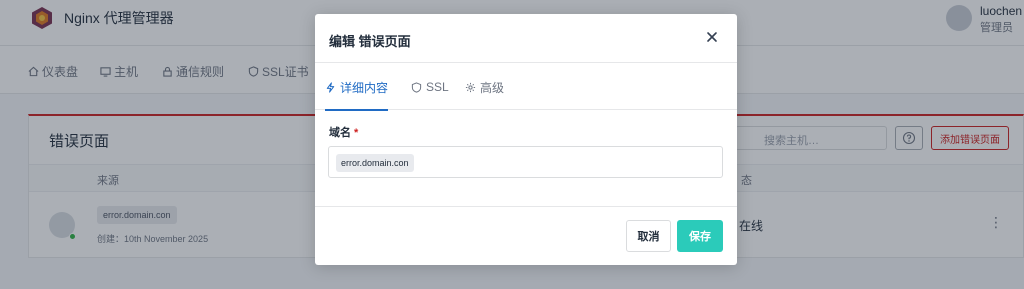 The image size is (1024, 289). What do you see at coordinates (700, 236) in the screenshot?
I see `save-button: 保存` at bounding box center [700, 236].